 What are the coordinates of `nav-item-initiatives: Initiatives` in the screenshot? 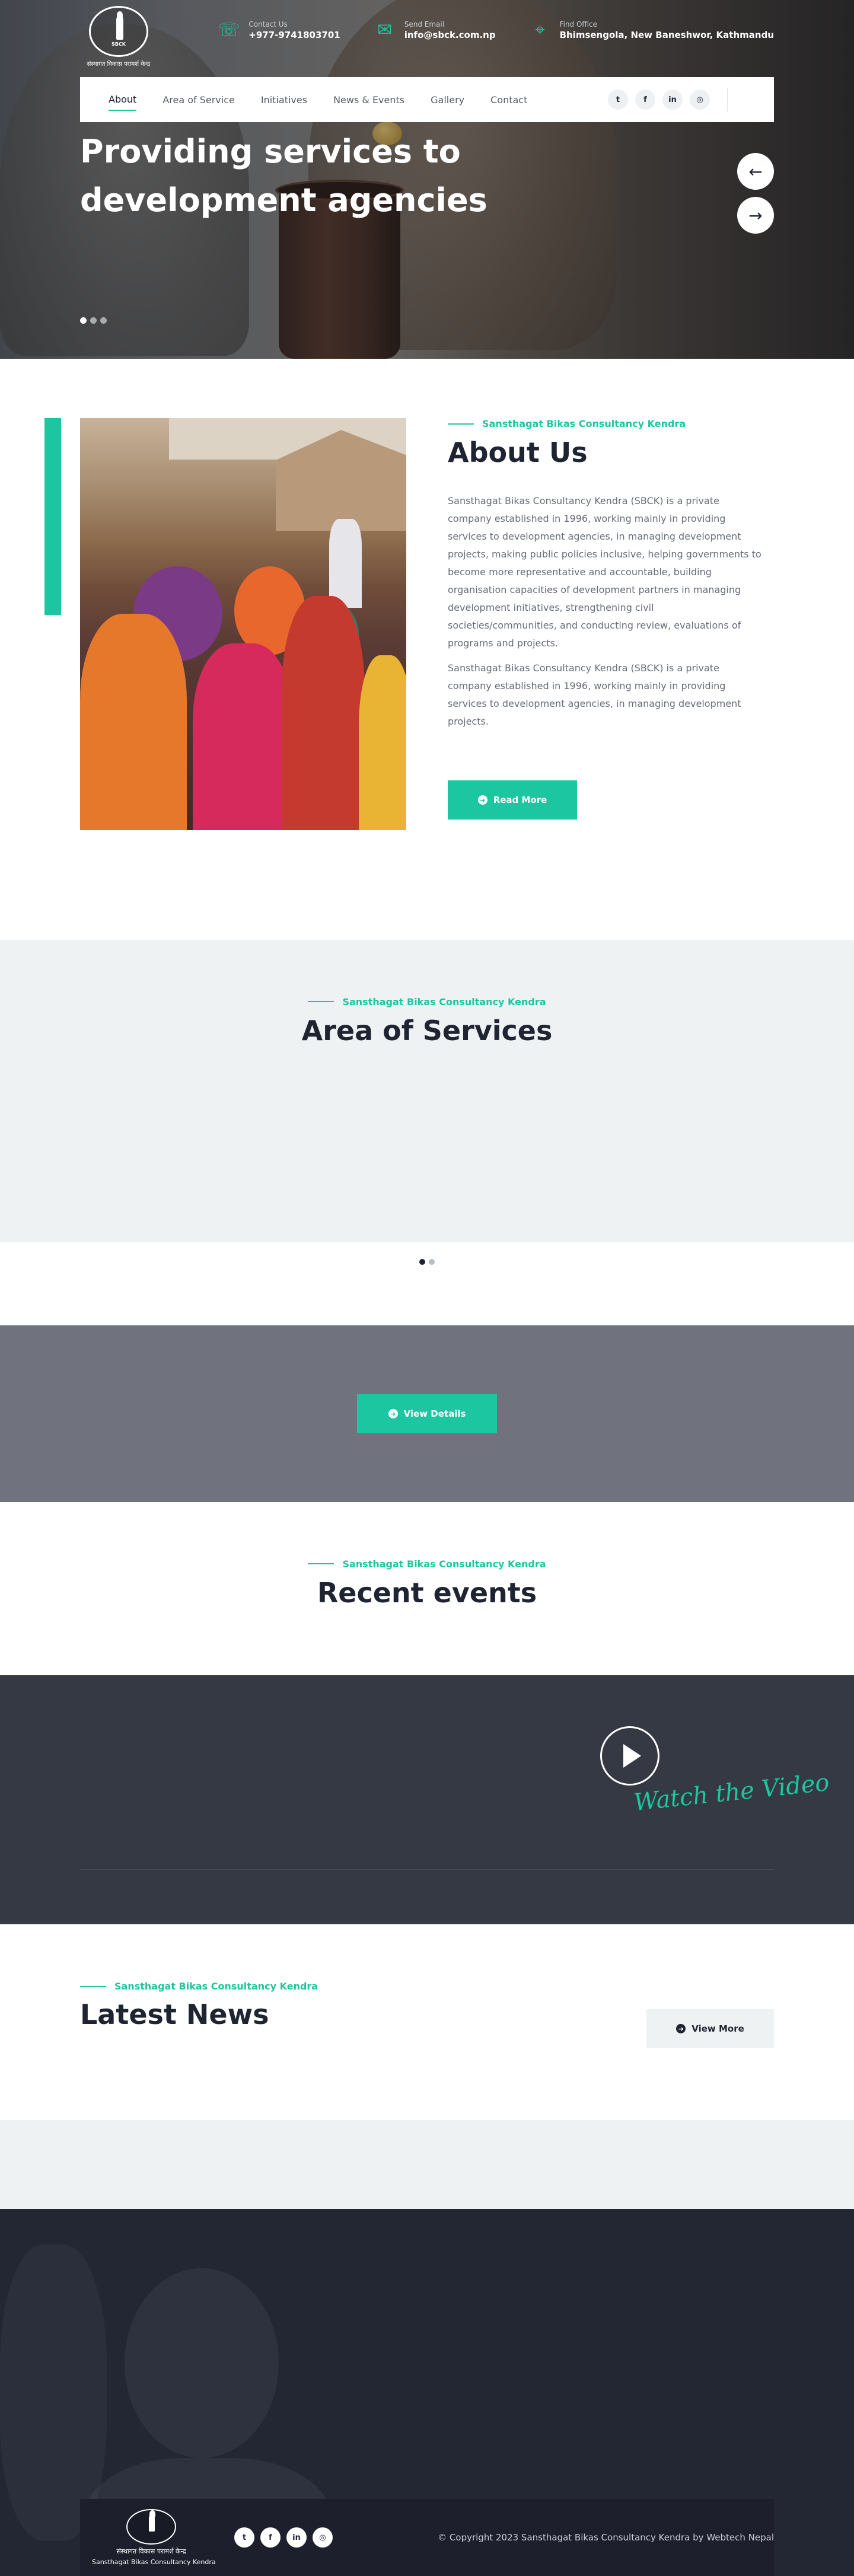 It's located at (284, 100).